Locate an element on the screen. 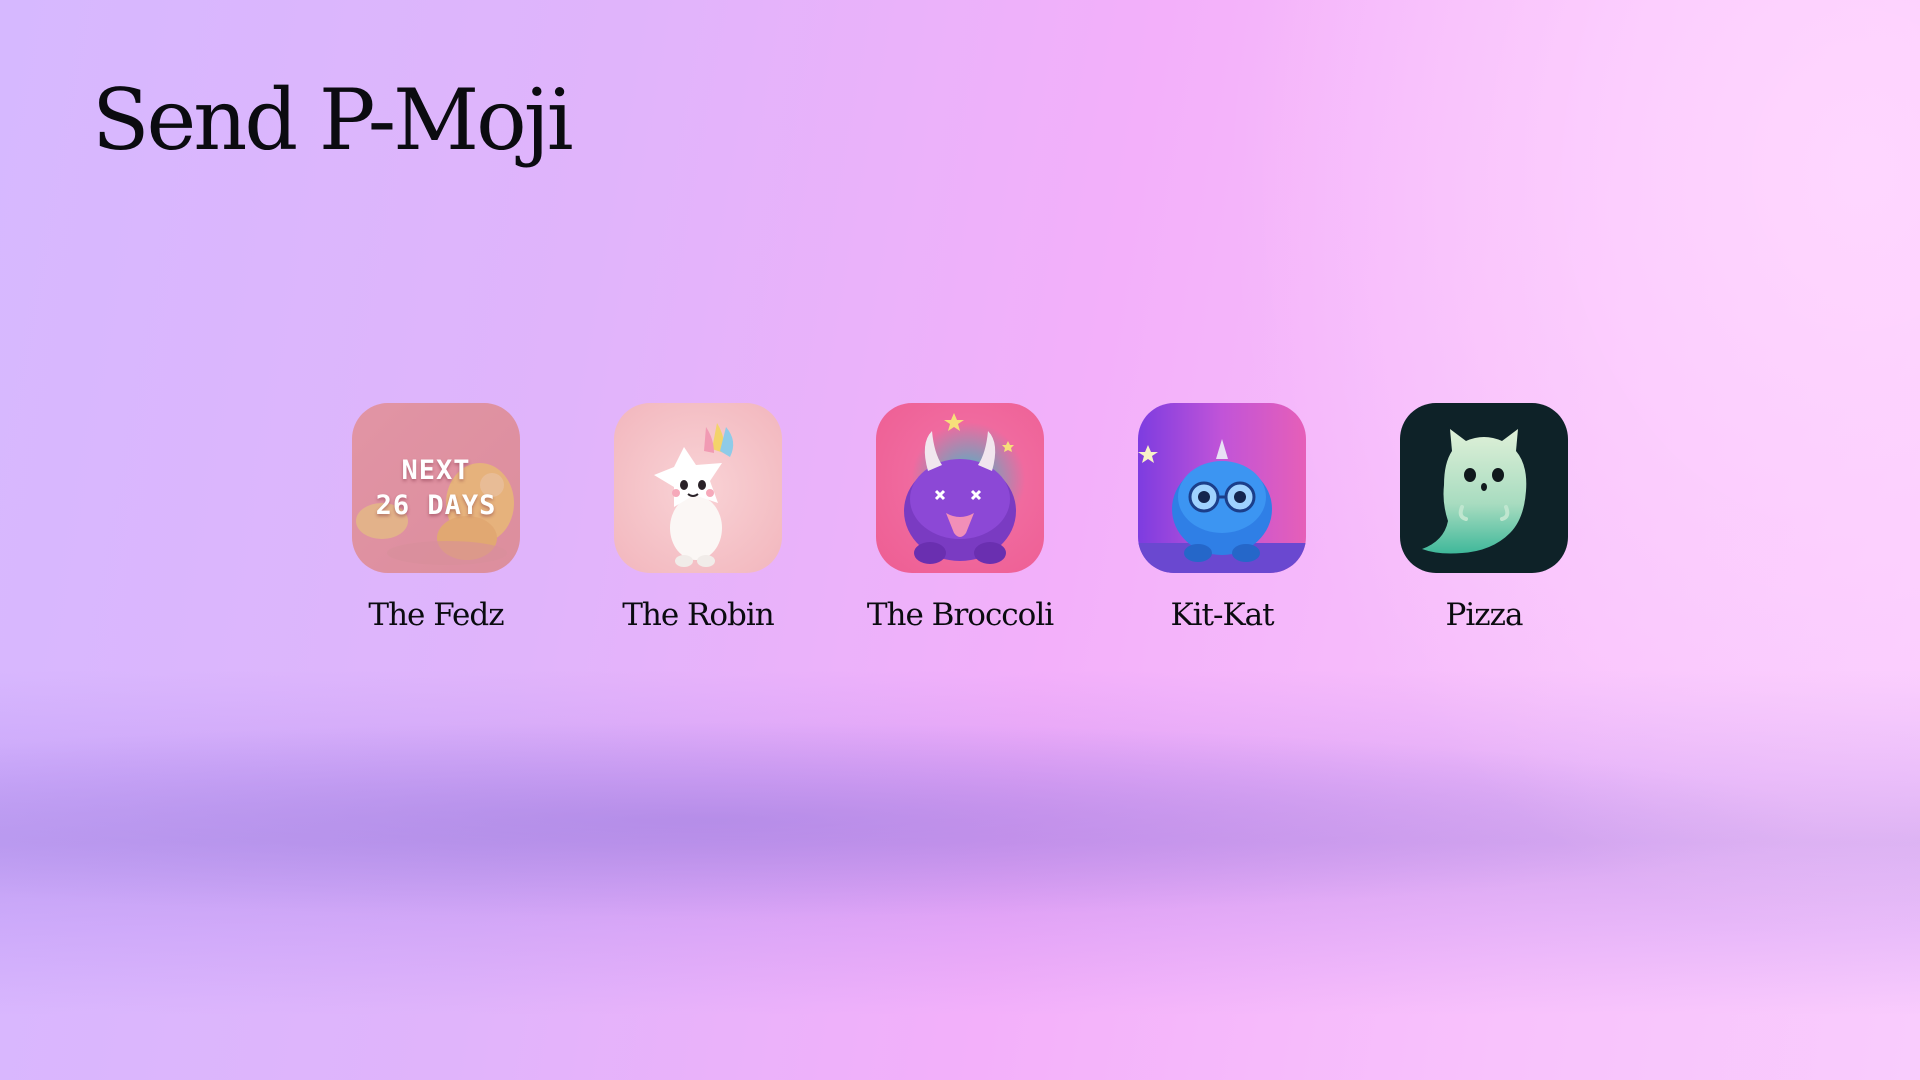 This screenshot has width=1920, height=1080. purple-monster-icon is located at coordinates (960, 488).